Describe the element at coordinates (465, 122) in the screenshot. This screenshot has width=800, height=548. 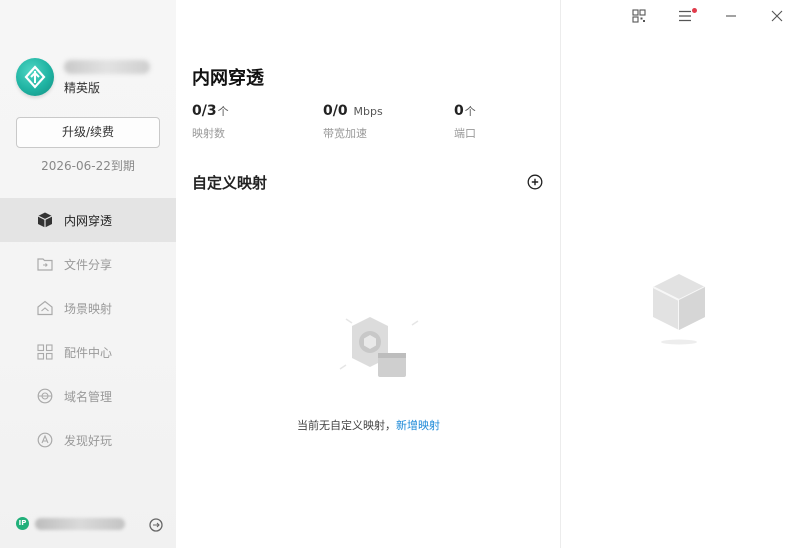
I see `stat-ports: 0个 端口` at that location.